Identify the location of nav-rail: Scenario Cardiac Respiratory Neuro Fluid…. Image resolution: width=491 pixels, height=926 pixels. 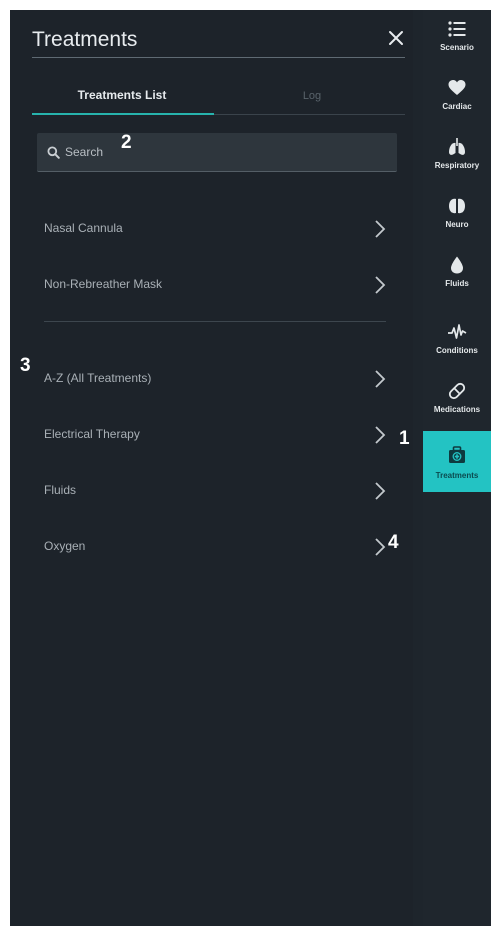
(457, 468).